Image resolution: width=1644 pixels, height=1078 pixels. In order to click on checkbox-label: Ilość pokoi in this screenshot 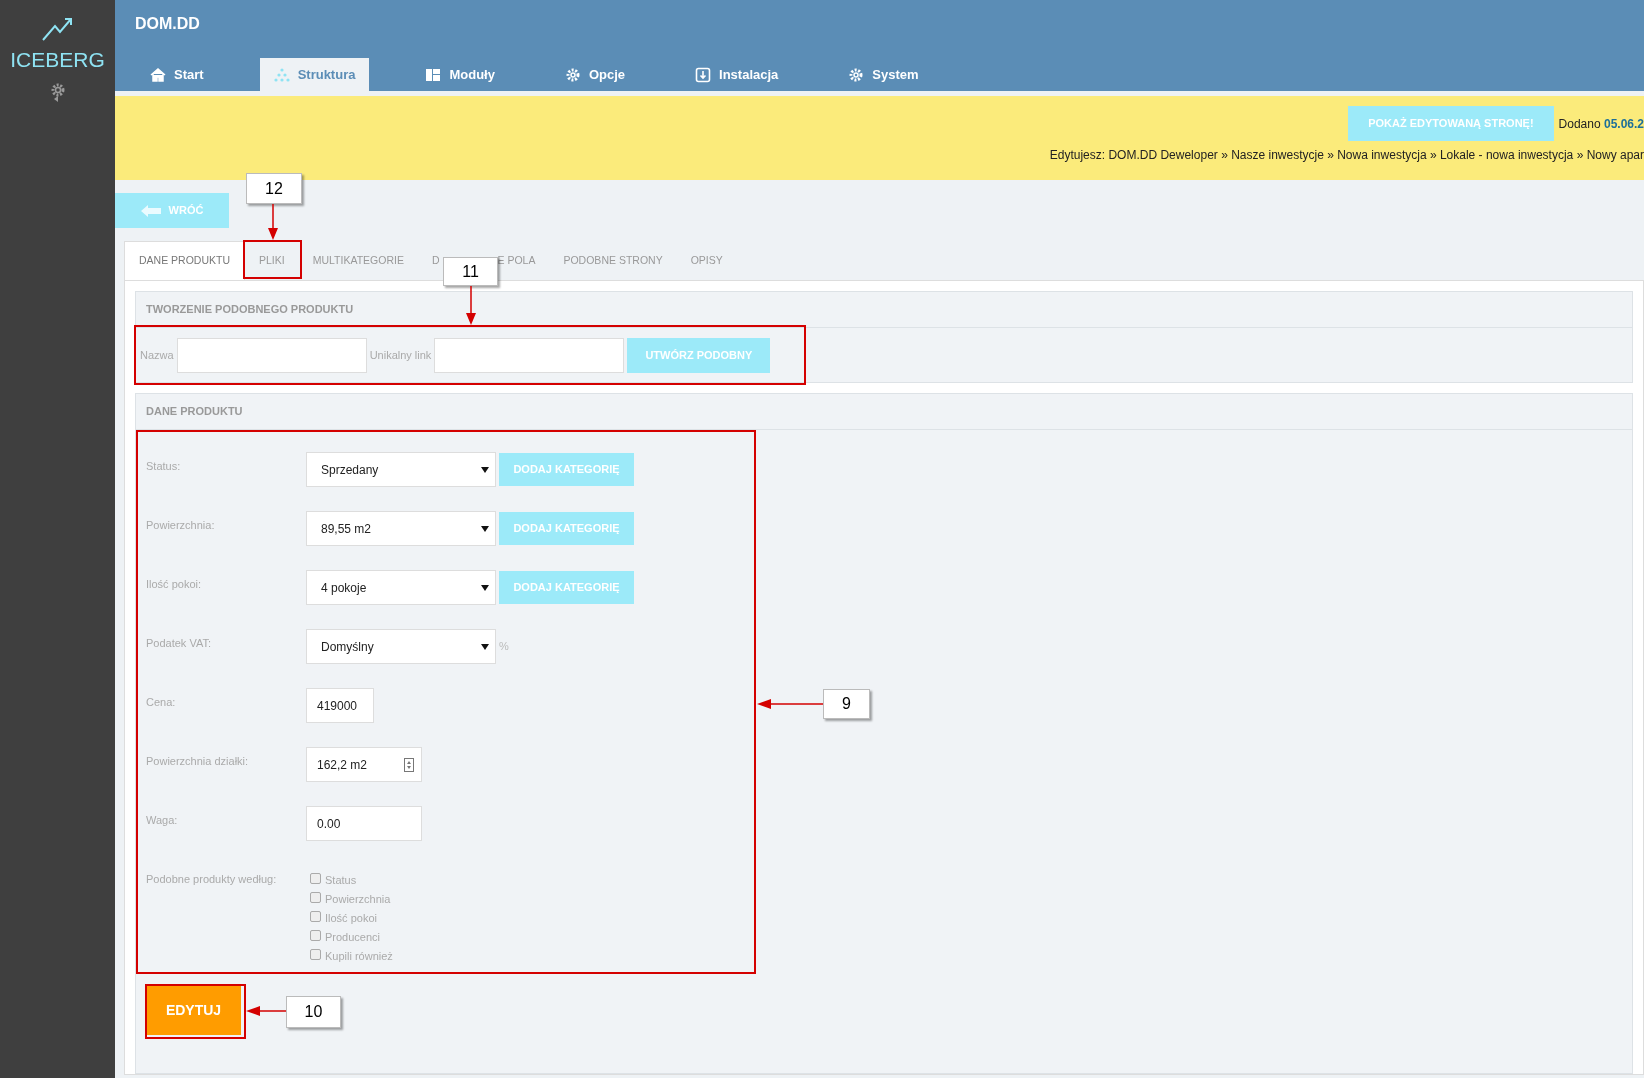, I will do `click(351, 918)`.